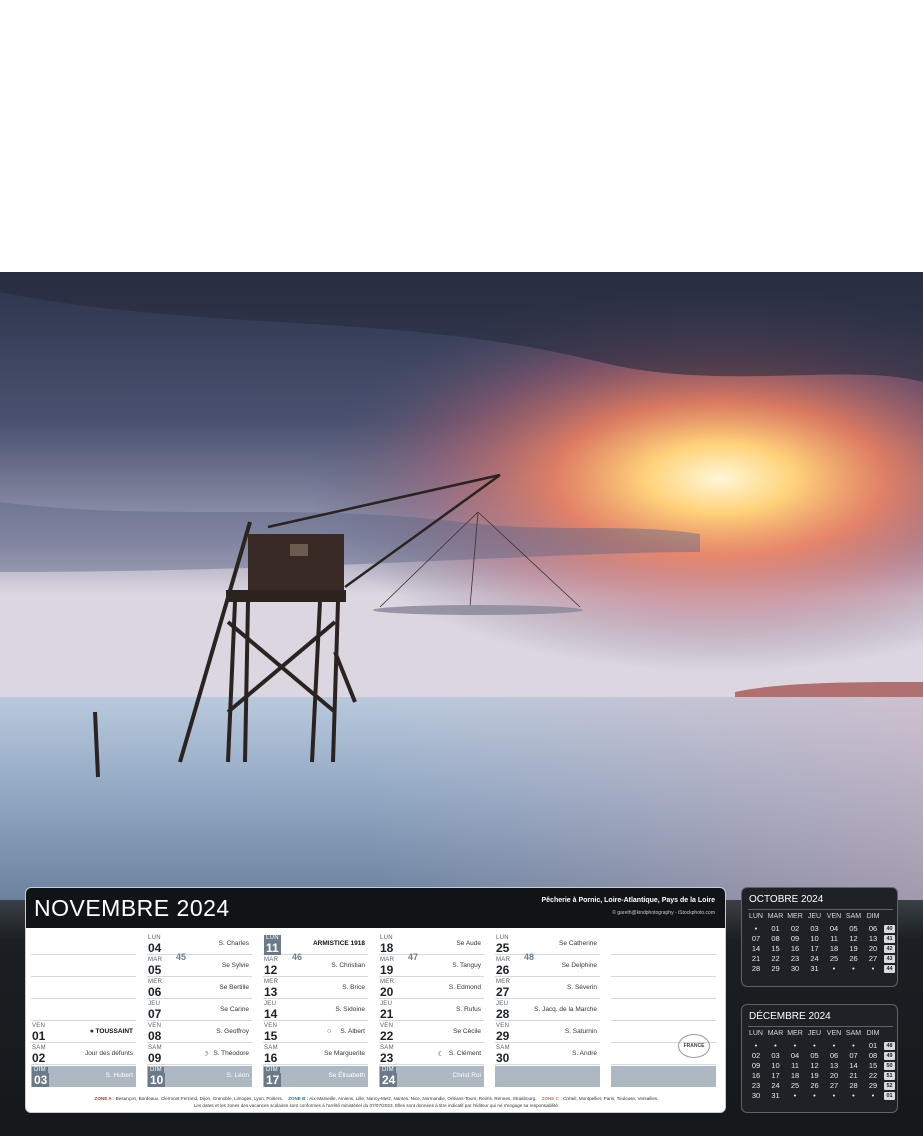 The image size is (923, 1136). Describe the element at coordinates (155, 1058) in the screenshot. I see `day-number: 09` at that location.